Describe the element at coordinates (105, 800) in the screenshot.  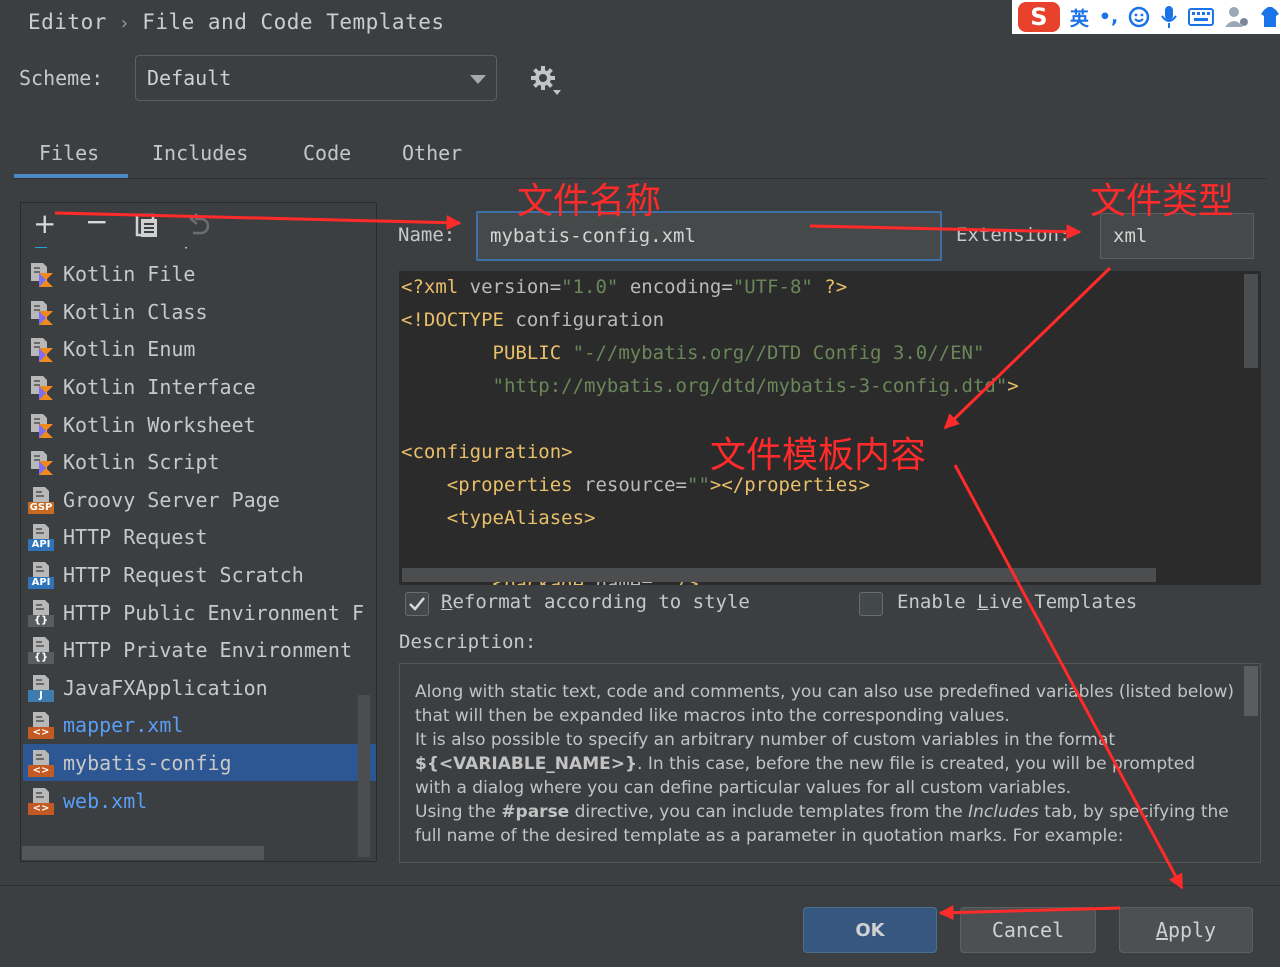
I see `template-list-item-label: web.xml` at that location.